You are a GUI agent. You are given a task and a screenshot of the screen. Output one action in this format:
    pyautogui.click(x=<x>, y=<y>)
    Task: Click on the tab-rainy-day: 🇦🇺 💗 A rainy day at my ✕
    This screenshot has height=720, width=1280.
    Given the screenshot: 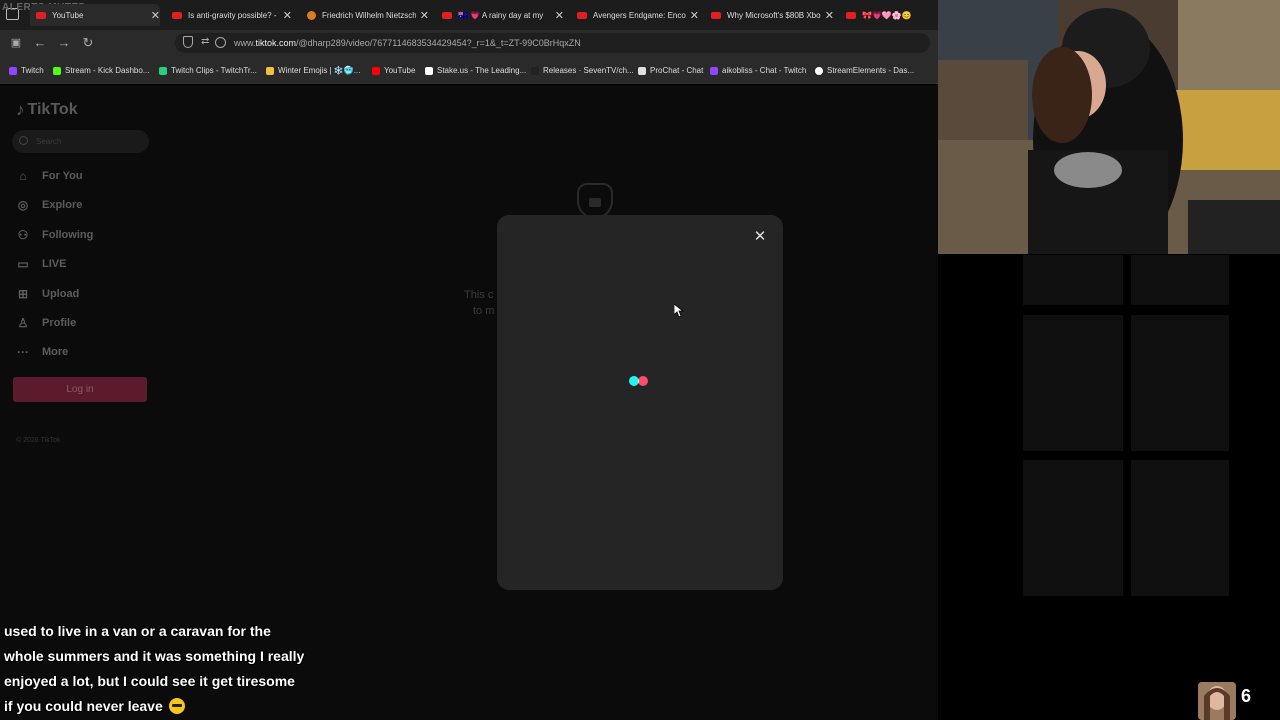 What is the action you would take?
    pyautogui.click(x=503, y=15)
    